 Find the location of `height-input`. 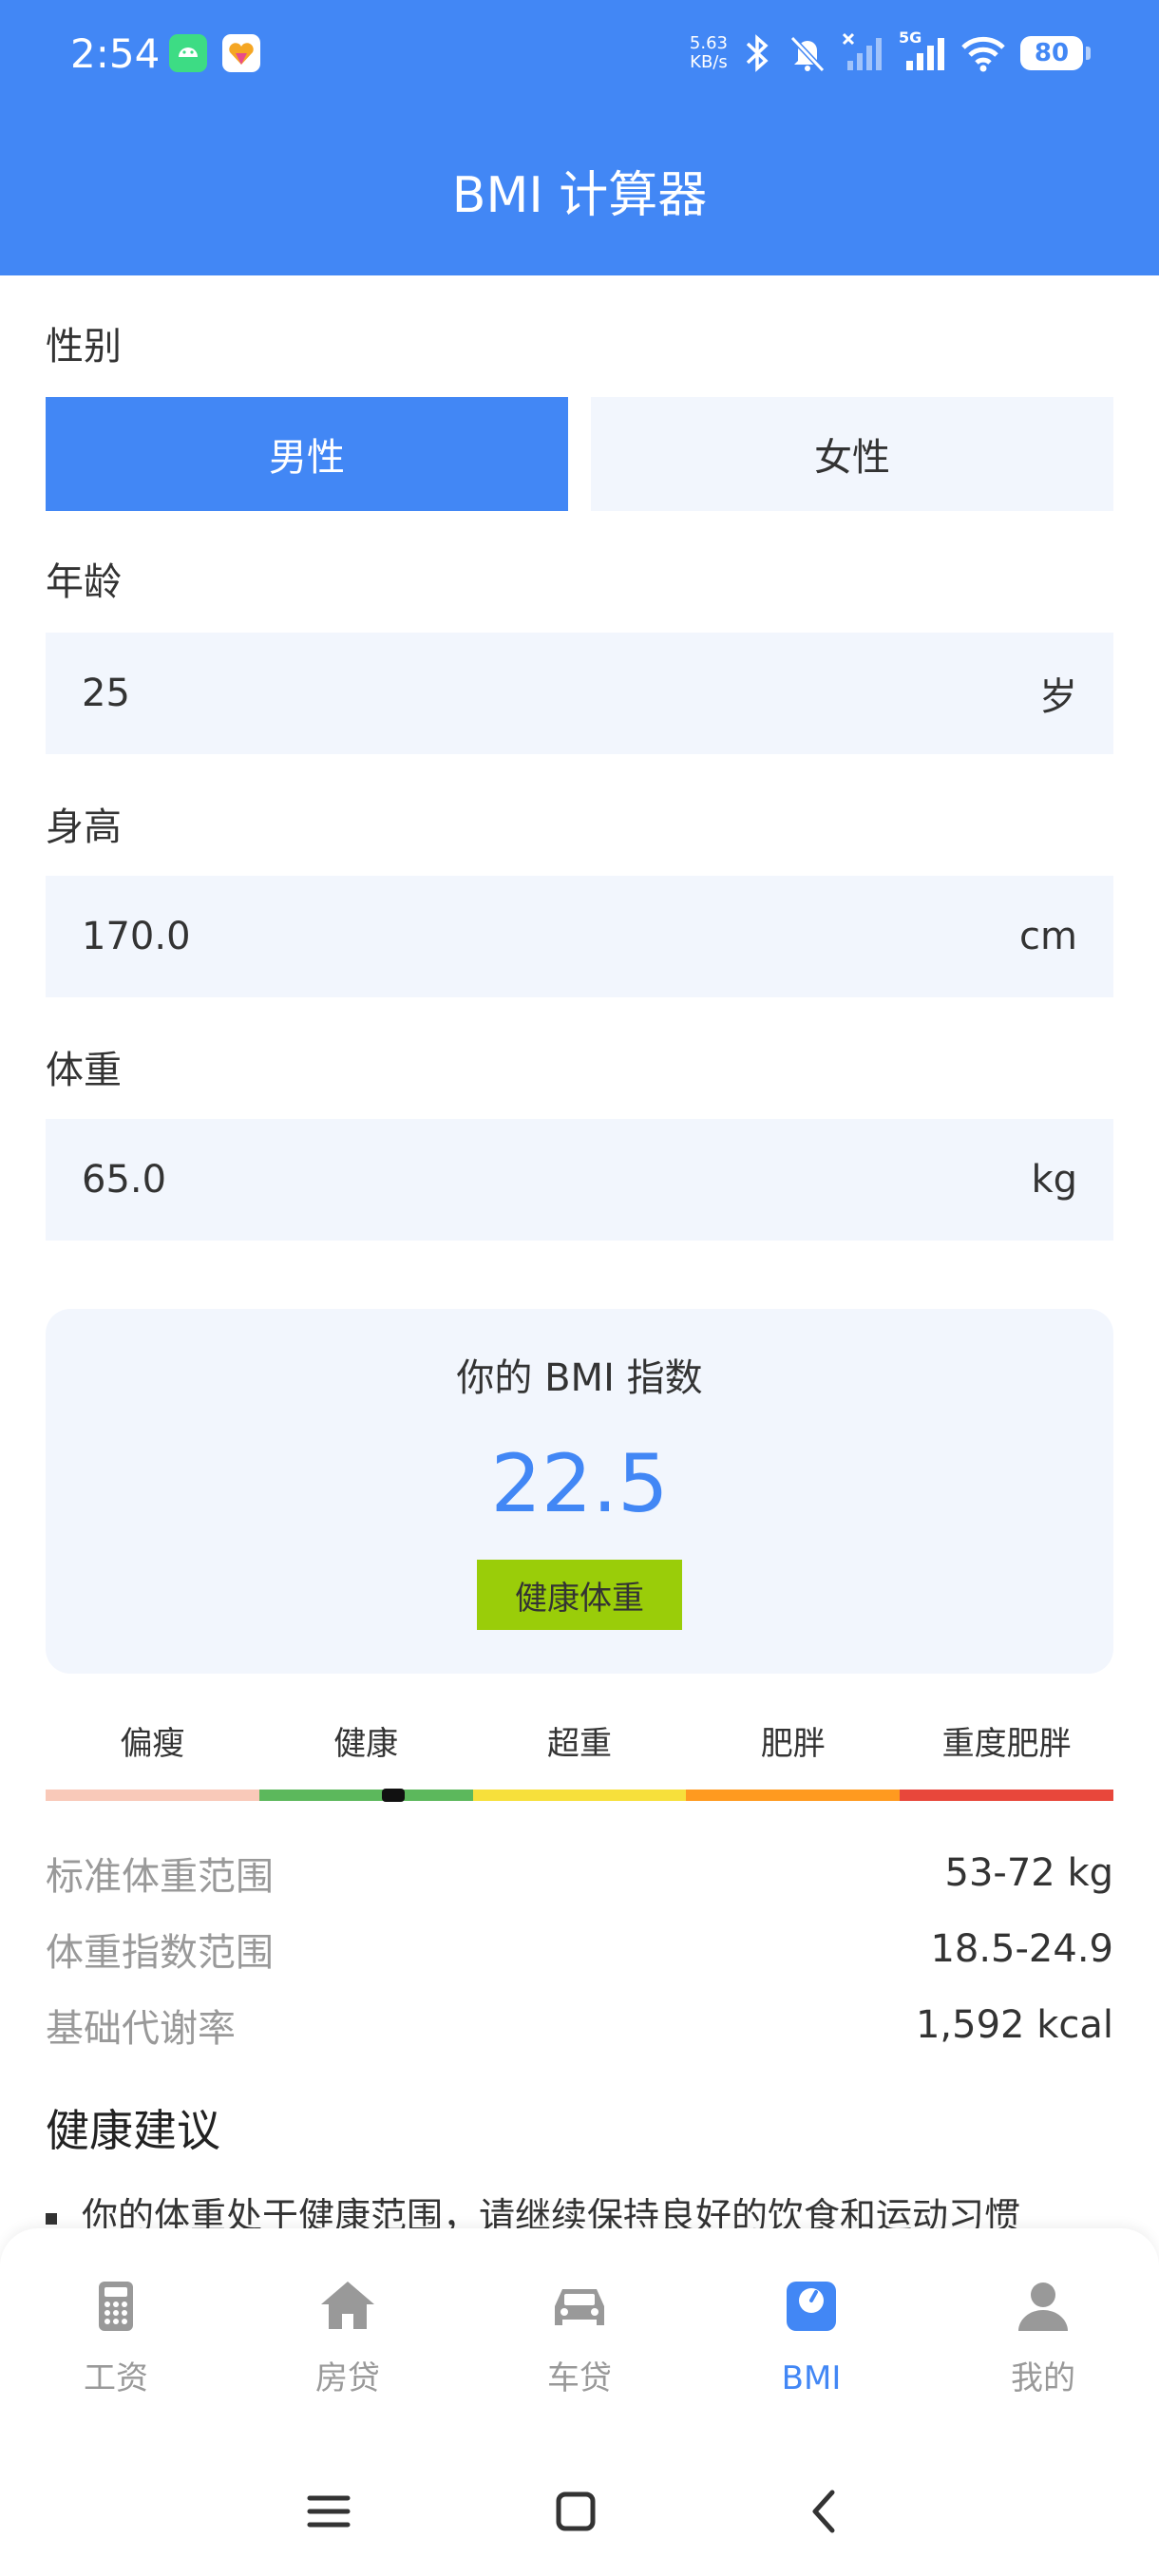

height-input is located at coordinates (414, 936).